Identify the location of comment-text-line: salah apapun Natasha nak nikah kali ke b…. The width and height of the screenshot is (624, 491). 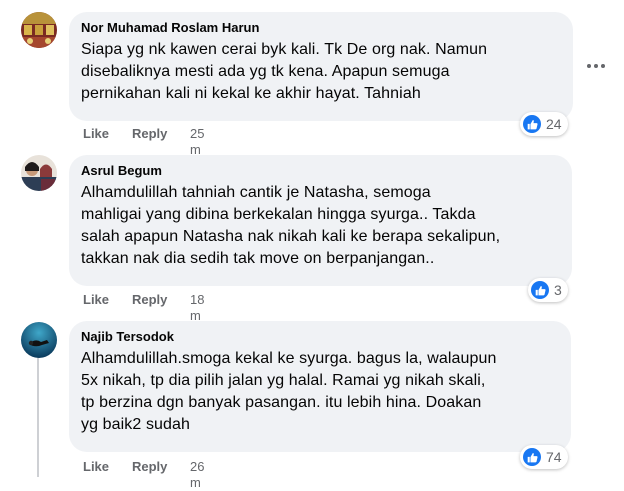
(291, 236).